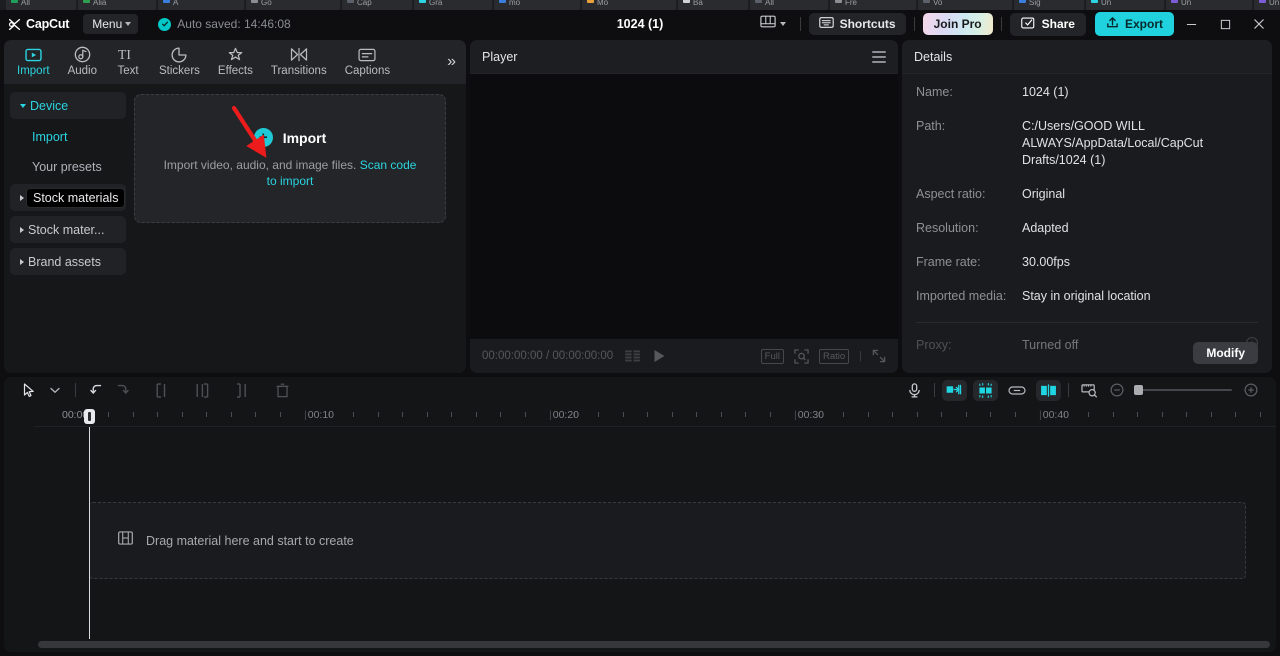  What do you see at coordinates (772, 356) in the screenshot?
I see `full-quality-button: Full` at bounding box center [772, 356].